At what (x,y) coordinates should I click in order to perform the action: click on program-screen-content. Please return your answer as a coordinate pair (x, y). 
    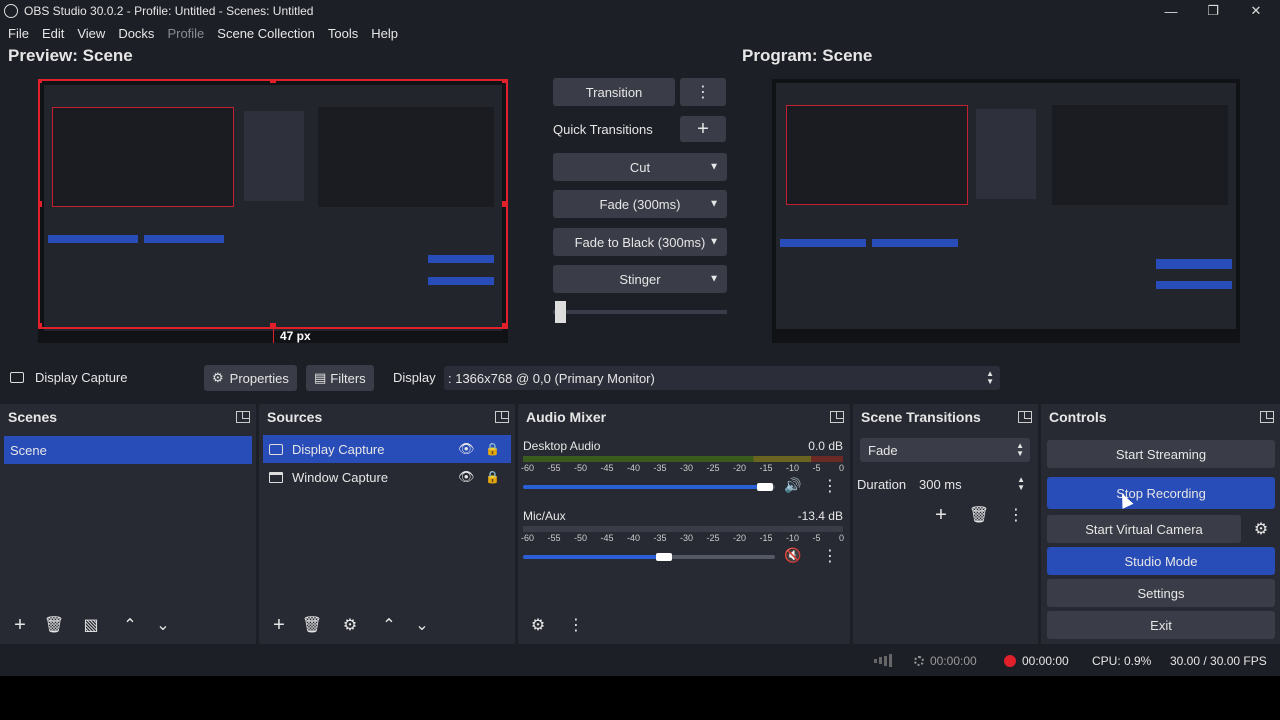
    Looking at the image, I should click on (1006, 206).